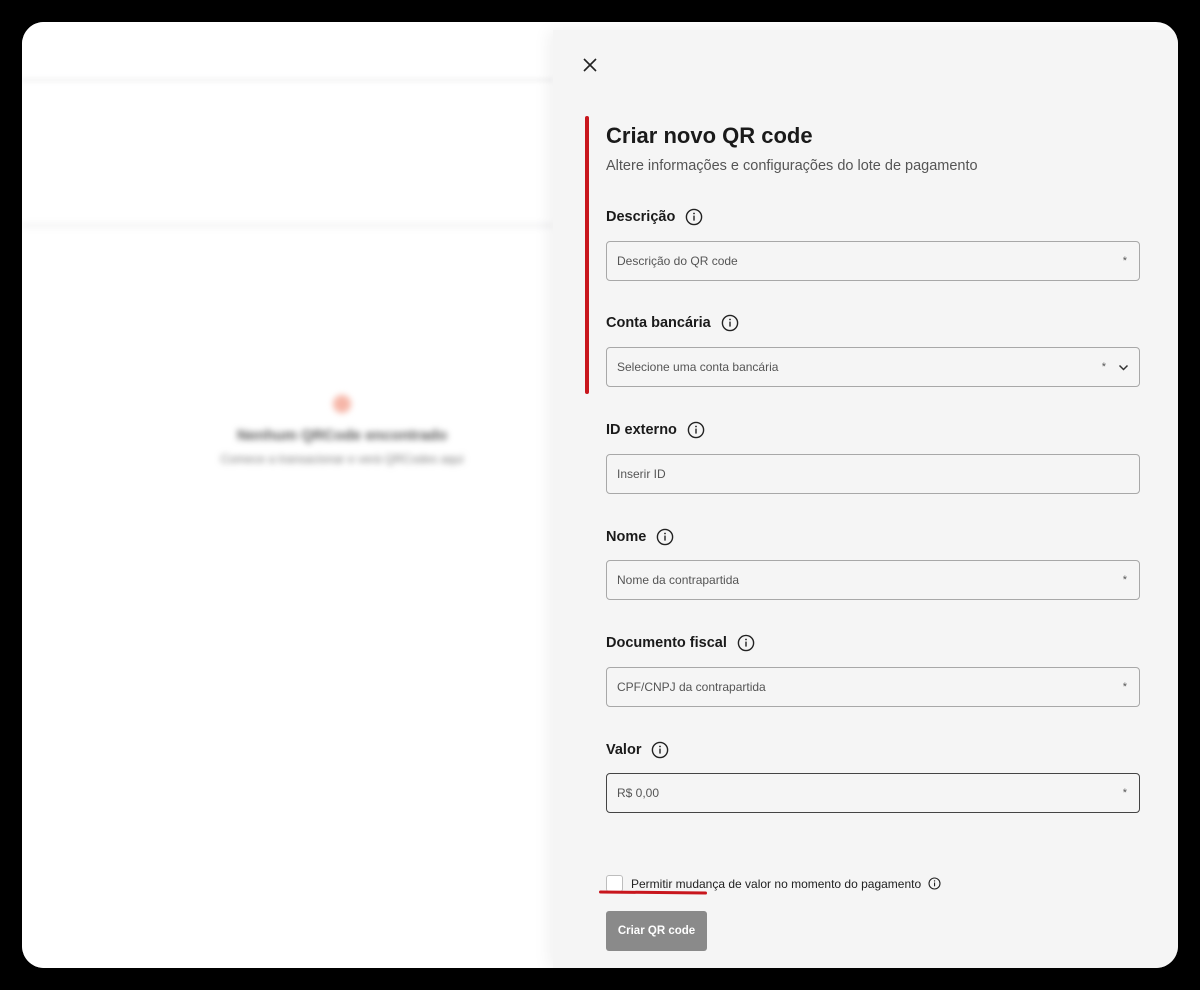 This screenshot has height=990, width=1200. Describe the element at coordinates (658, 323) in the screenshot. I see `conta-label-text: Conta bancária` at that location.